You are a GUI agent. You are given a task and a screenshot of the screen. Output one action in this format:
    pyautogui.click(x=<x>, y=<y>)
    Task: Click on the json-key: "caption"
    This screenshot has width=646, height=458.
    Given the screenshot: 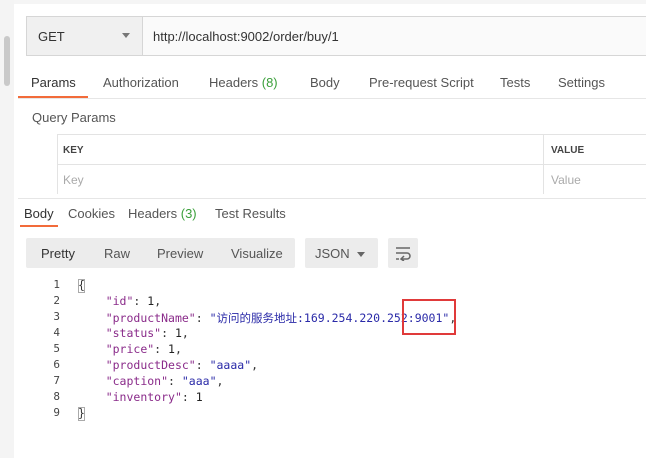 What is the action you would take?
    pyautogui.click(x=137, y=381)
    